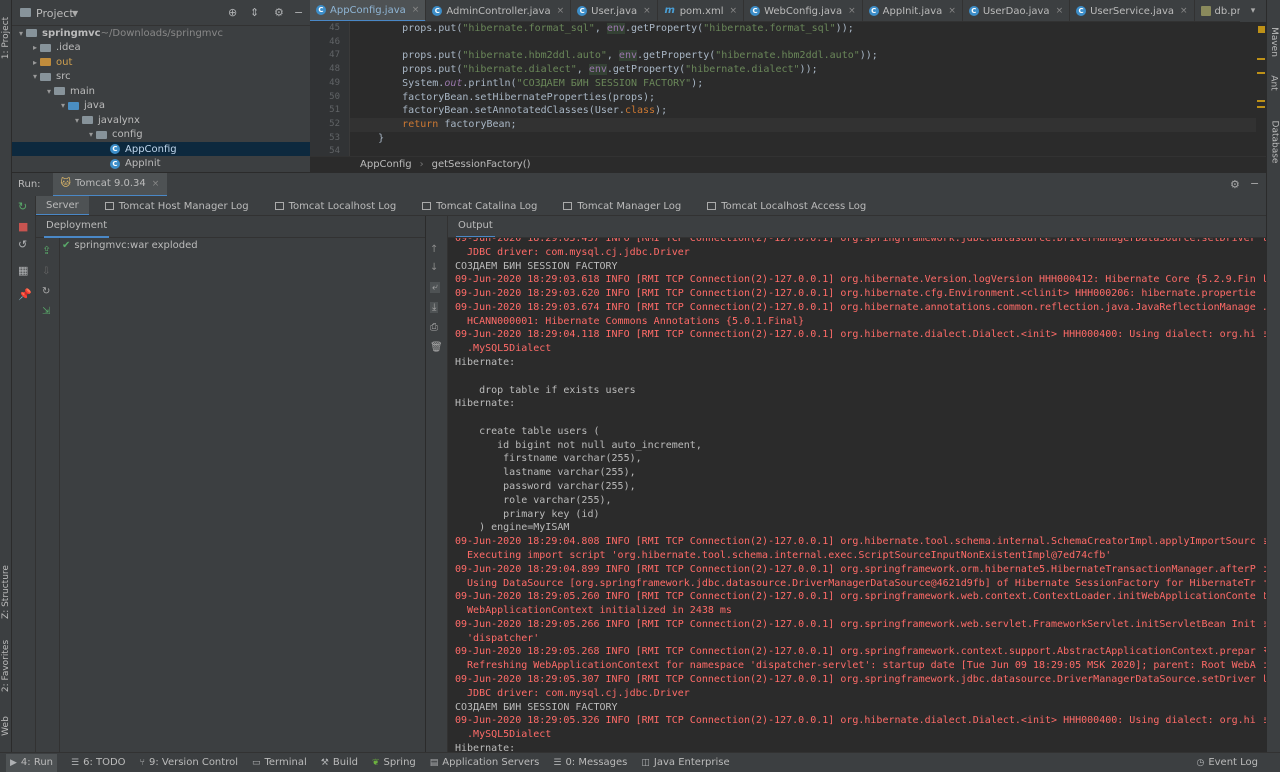  What do you see at coordinates (803, 124) in the screenshot?
I see `code-line: return factoryBean;` at bounding box center [803, 124].